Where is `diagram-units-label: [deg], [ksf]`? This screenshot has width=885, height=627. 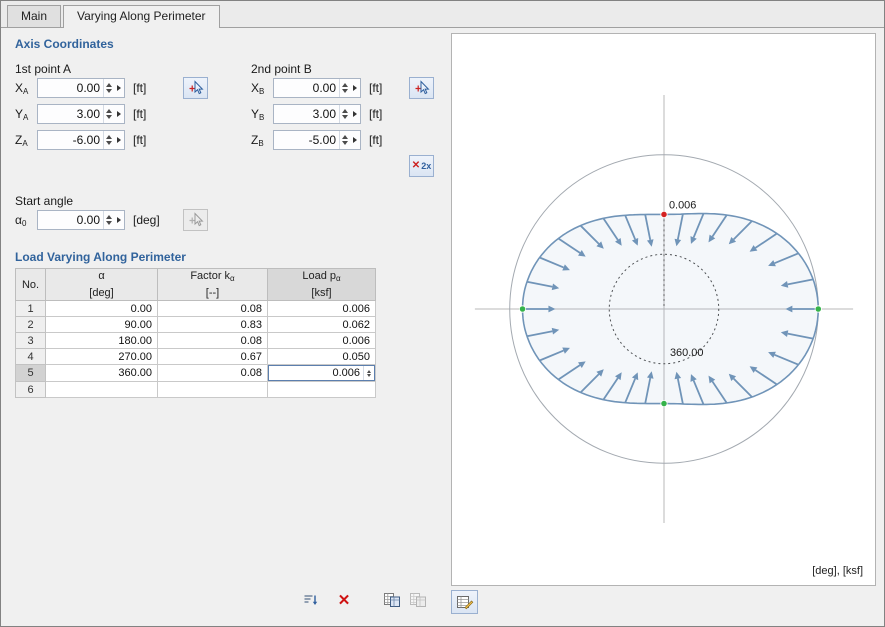
diagram-units-label: [deg], [ksf] is located at coordinates (837, 571).